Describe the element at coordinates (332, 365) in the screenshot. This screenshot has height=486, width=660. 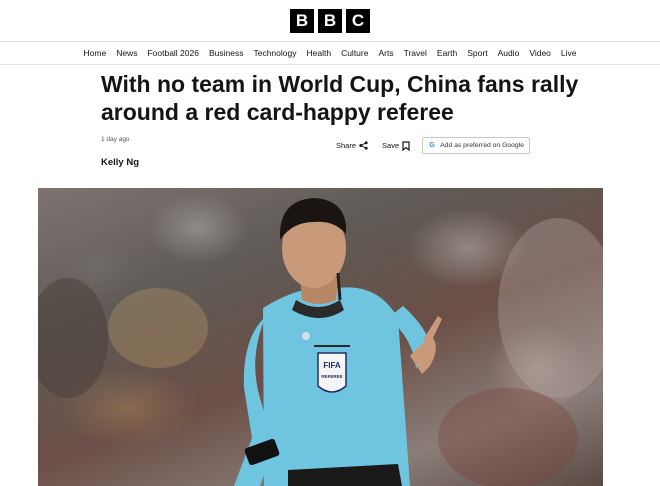
I see `badge-fifa: FIFA` at that location.